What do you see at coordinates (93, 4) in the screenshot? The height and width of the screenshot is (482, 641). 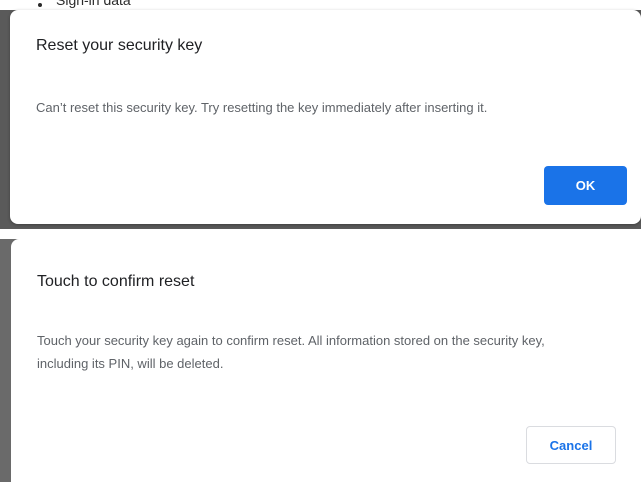 I see `background-page-text: Sign-in data` at bounding box center [93, 4].